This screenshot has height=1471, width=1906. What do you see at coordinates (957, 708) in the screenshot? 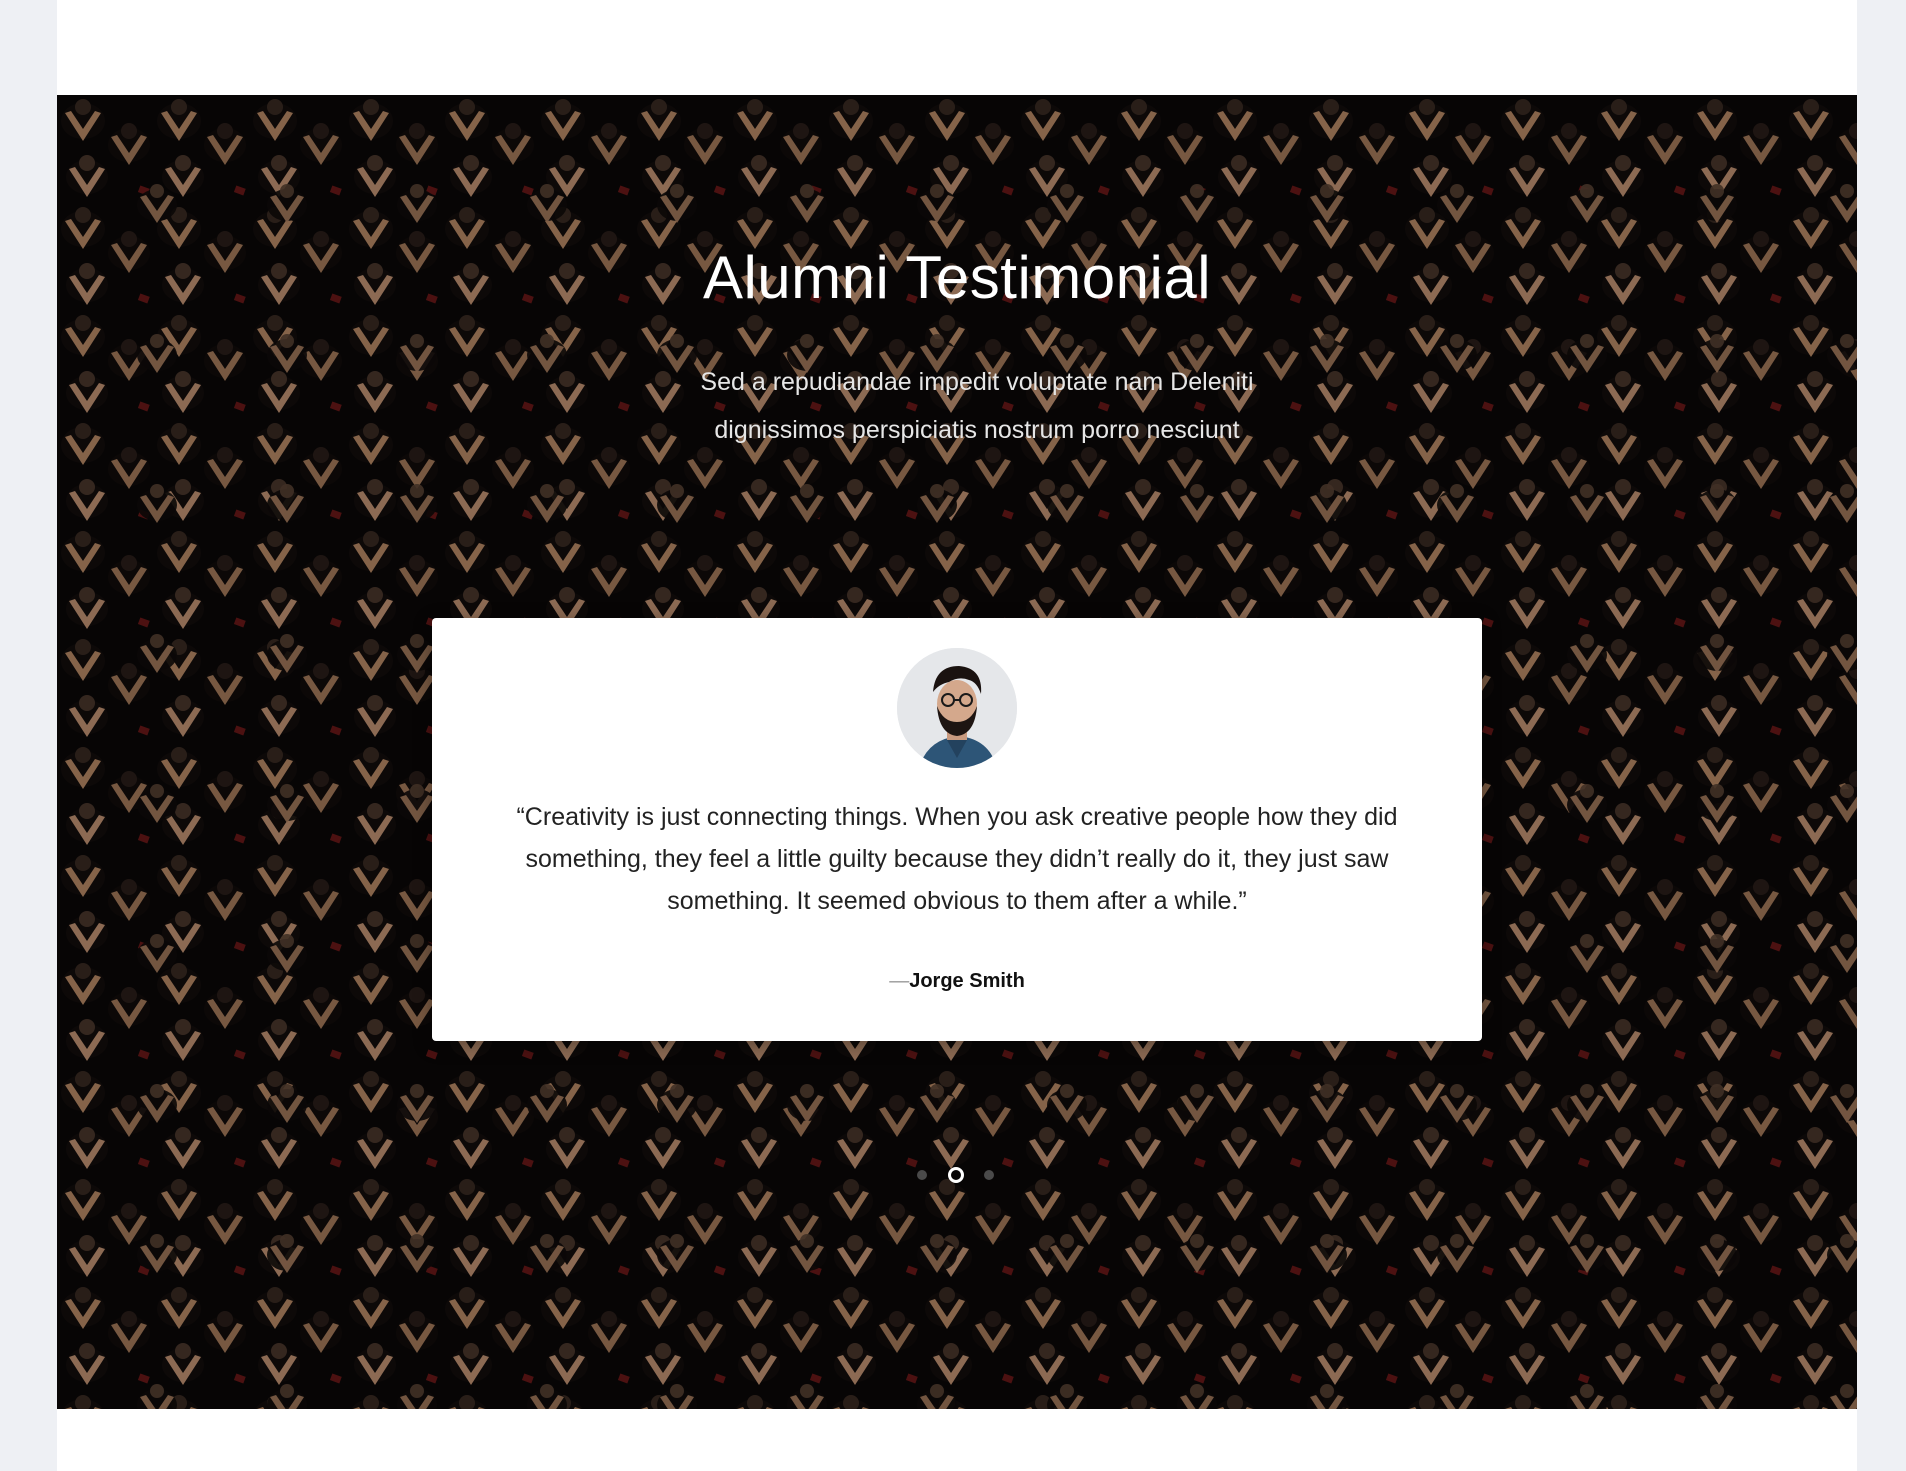
I see `author-avatar` at bounding box center [957, 708].